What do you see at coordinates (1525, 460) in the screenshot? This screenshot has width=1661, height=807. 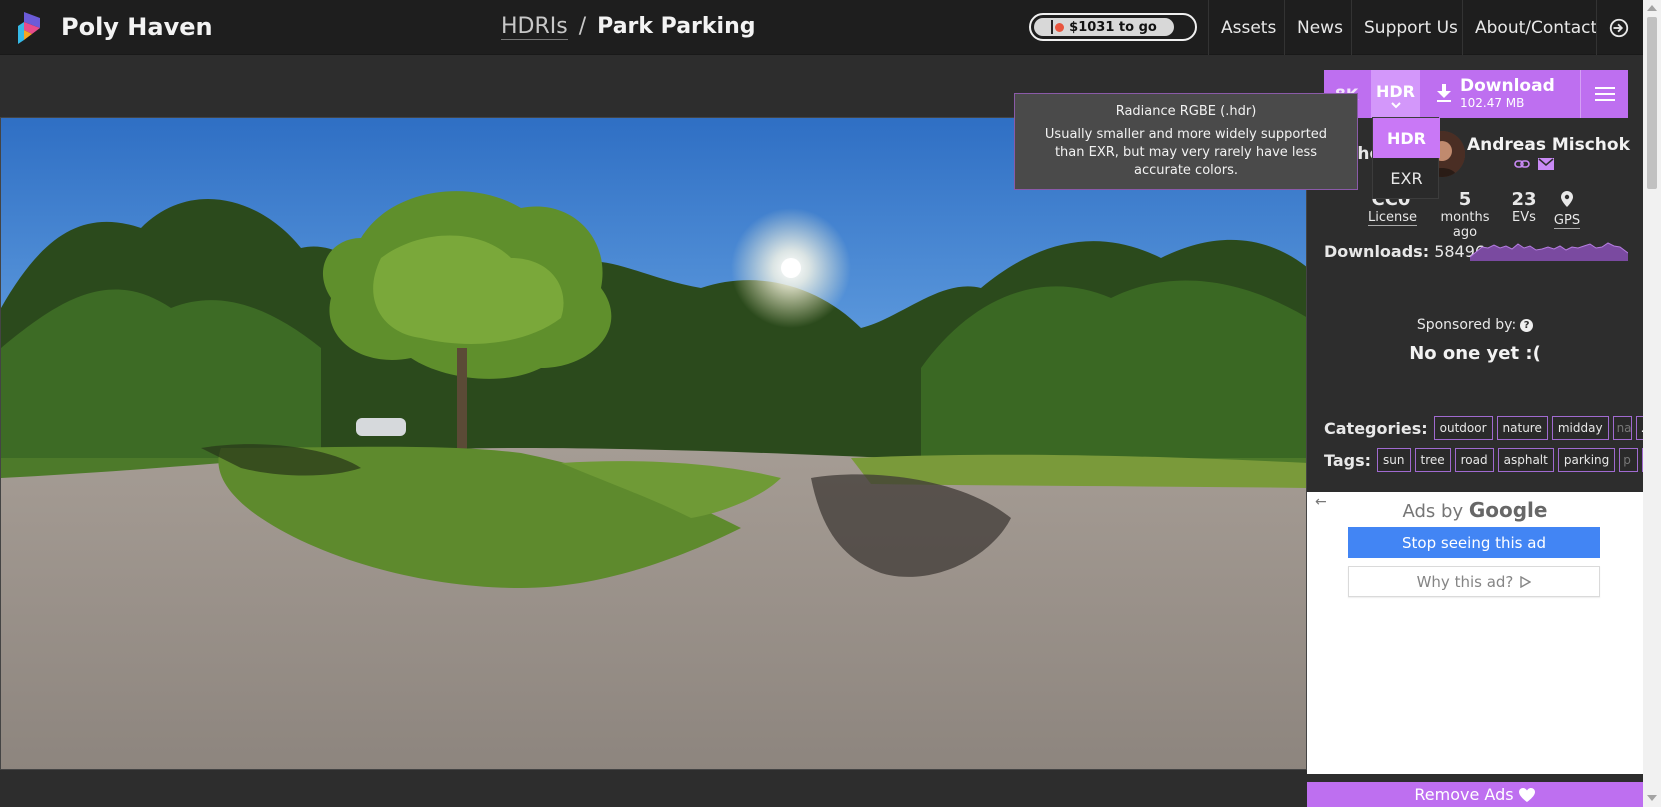 I see `tag-chip: asphalt` at bounding box center [1525, 460].